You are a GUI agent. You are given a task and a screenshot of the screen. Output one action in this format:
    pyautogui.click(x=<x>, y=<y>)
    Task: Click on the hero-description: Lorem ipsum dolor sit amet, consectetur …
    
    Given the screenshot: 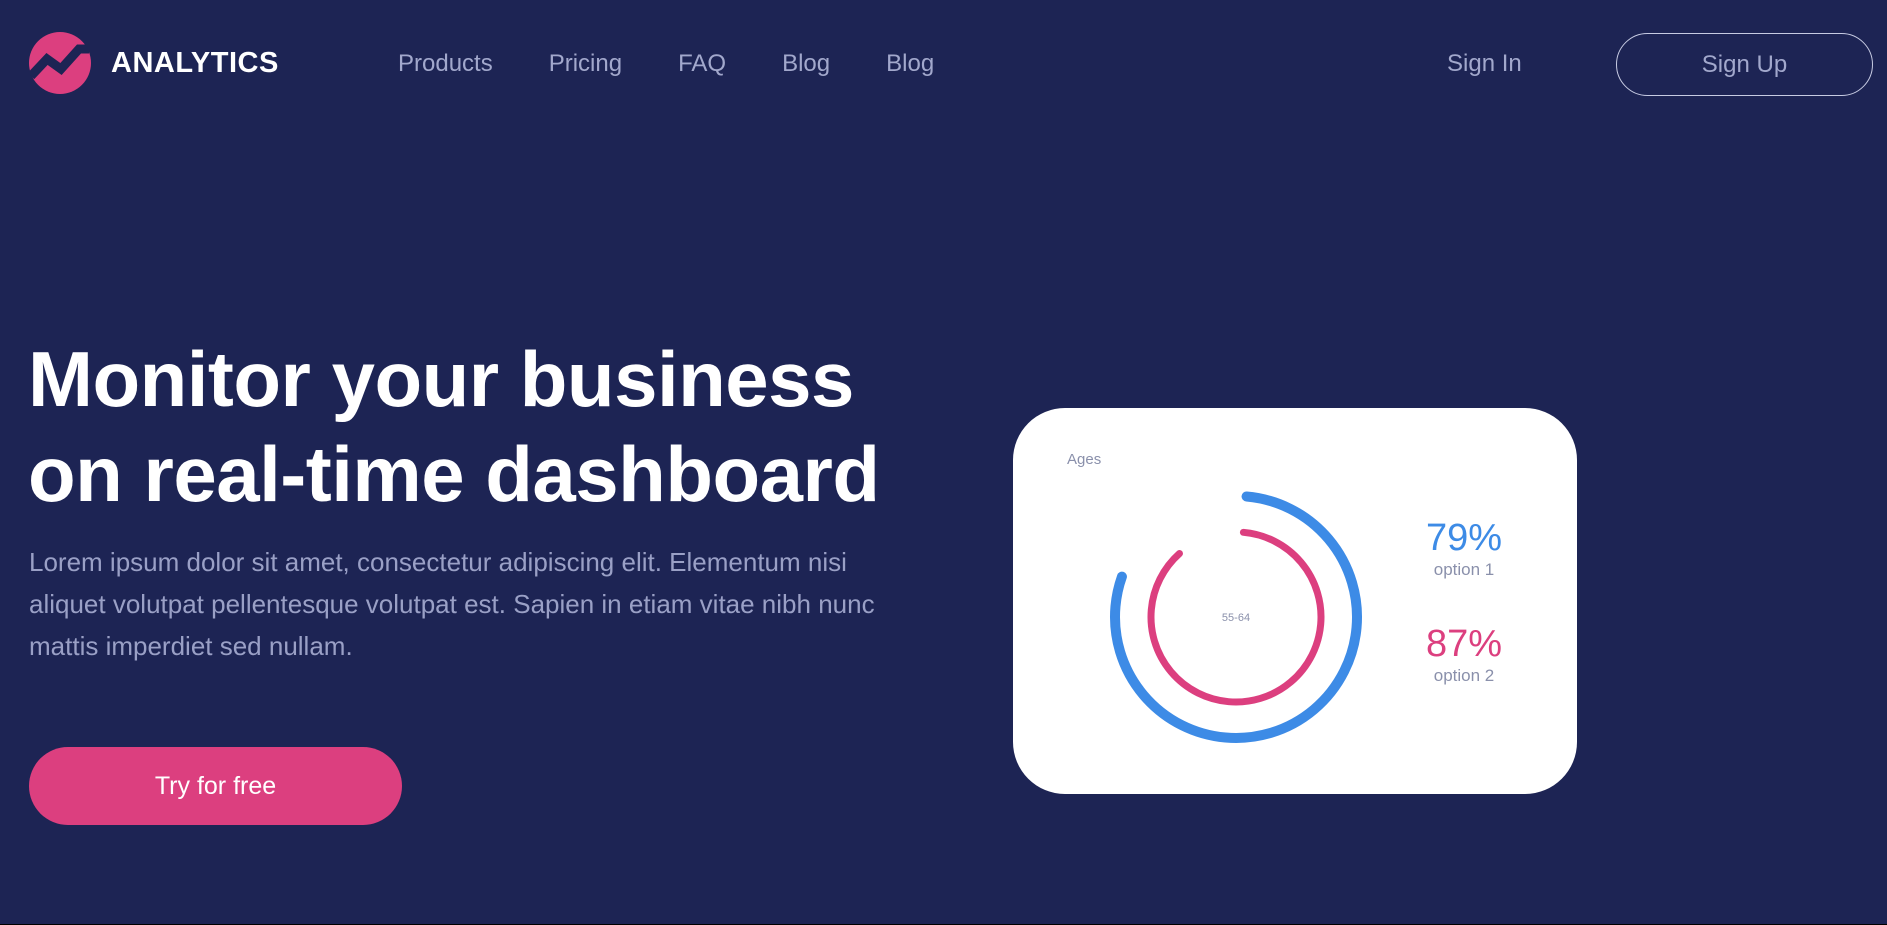 What is the action you would take?
    pyautogui.click(x=452, y=604)
    